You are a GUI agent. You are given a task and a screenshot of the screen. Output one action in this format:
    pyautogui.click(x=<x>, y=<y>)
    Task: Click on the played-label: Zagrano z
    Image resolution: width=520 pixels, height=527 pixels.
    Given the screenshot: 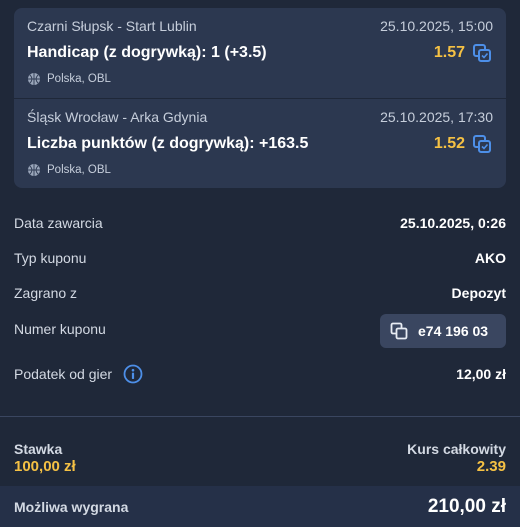 What is the action you would take?
    pyautogui.click(x=46, y=293)
    